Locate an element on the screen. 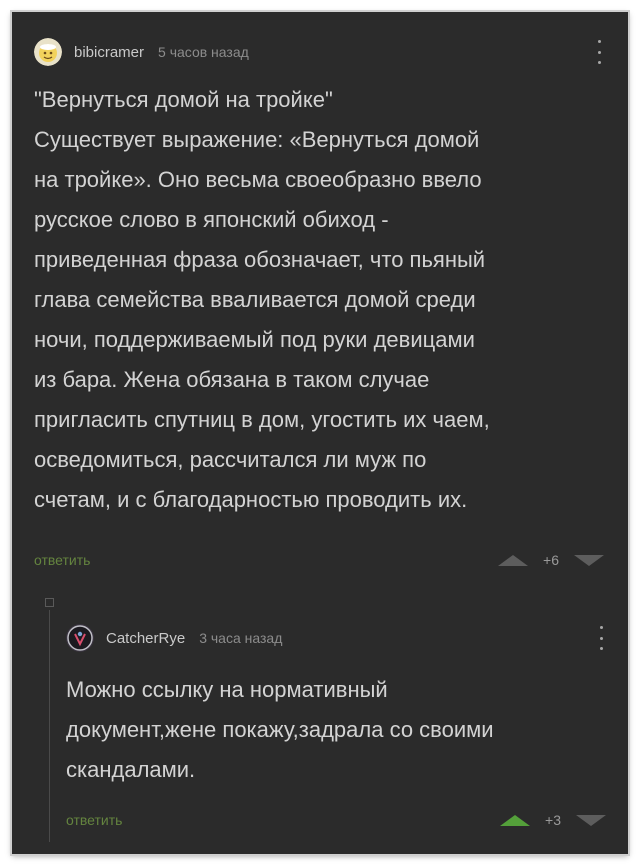 The height and width of the screenshot is (866, 640). thread-line is located at coordinates (49, 726).